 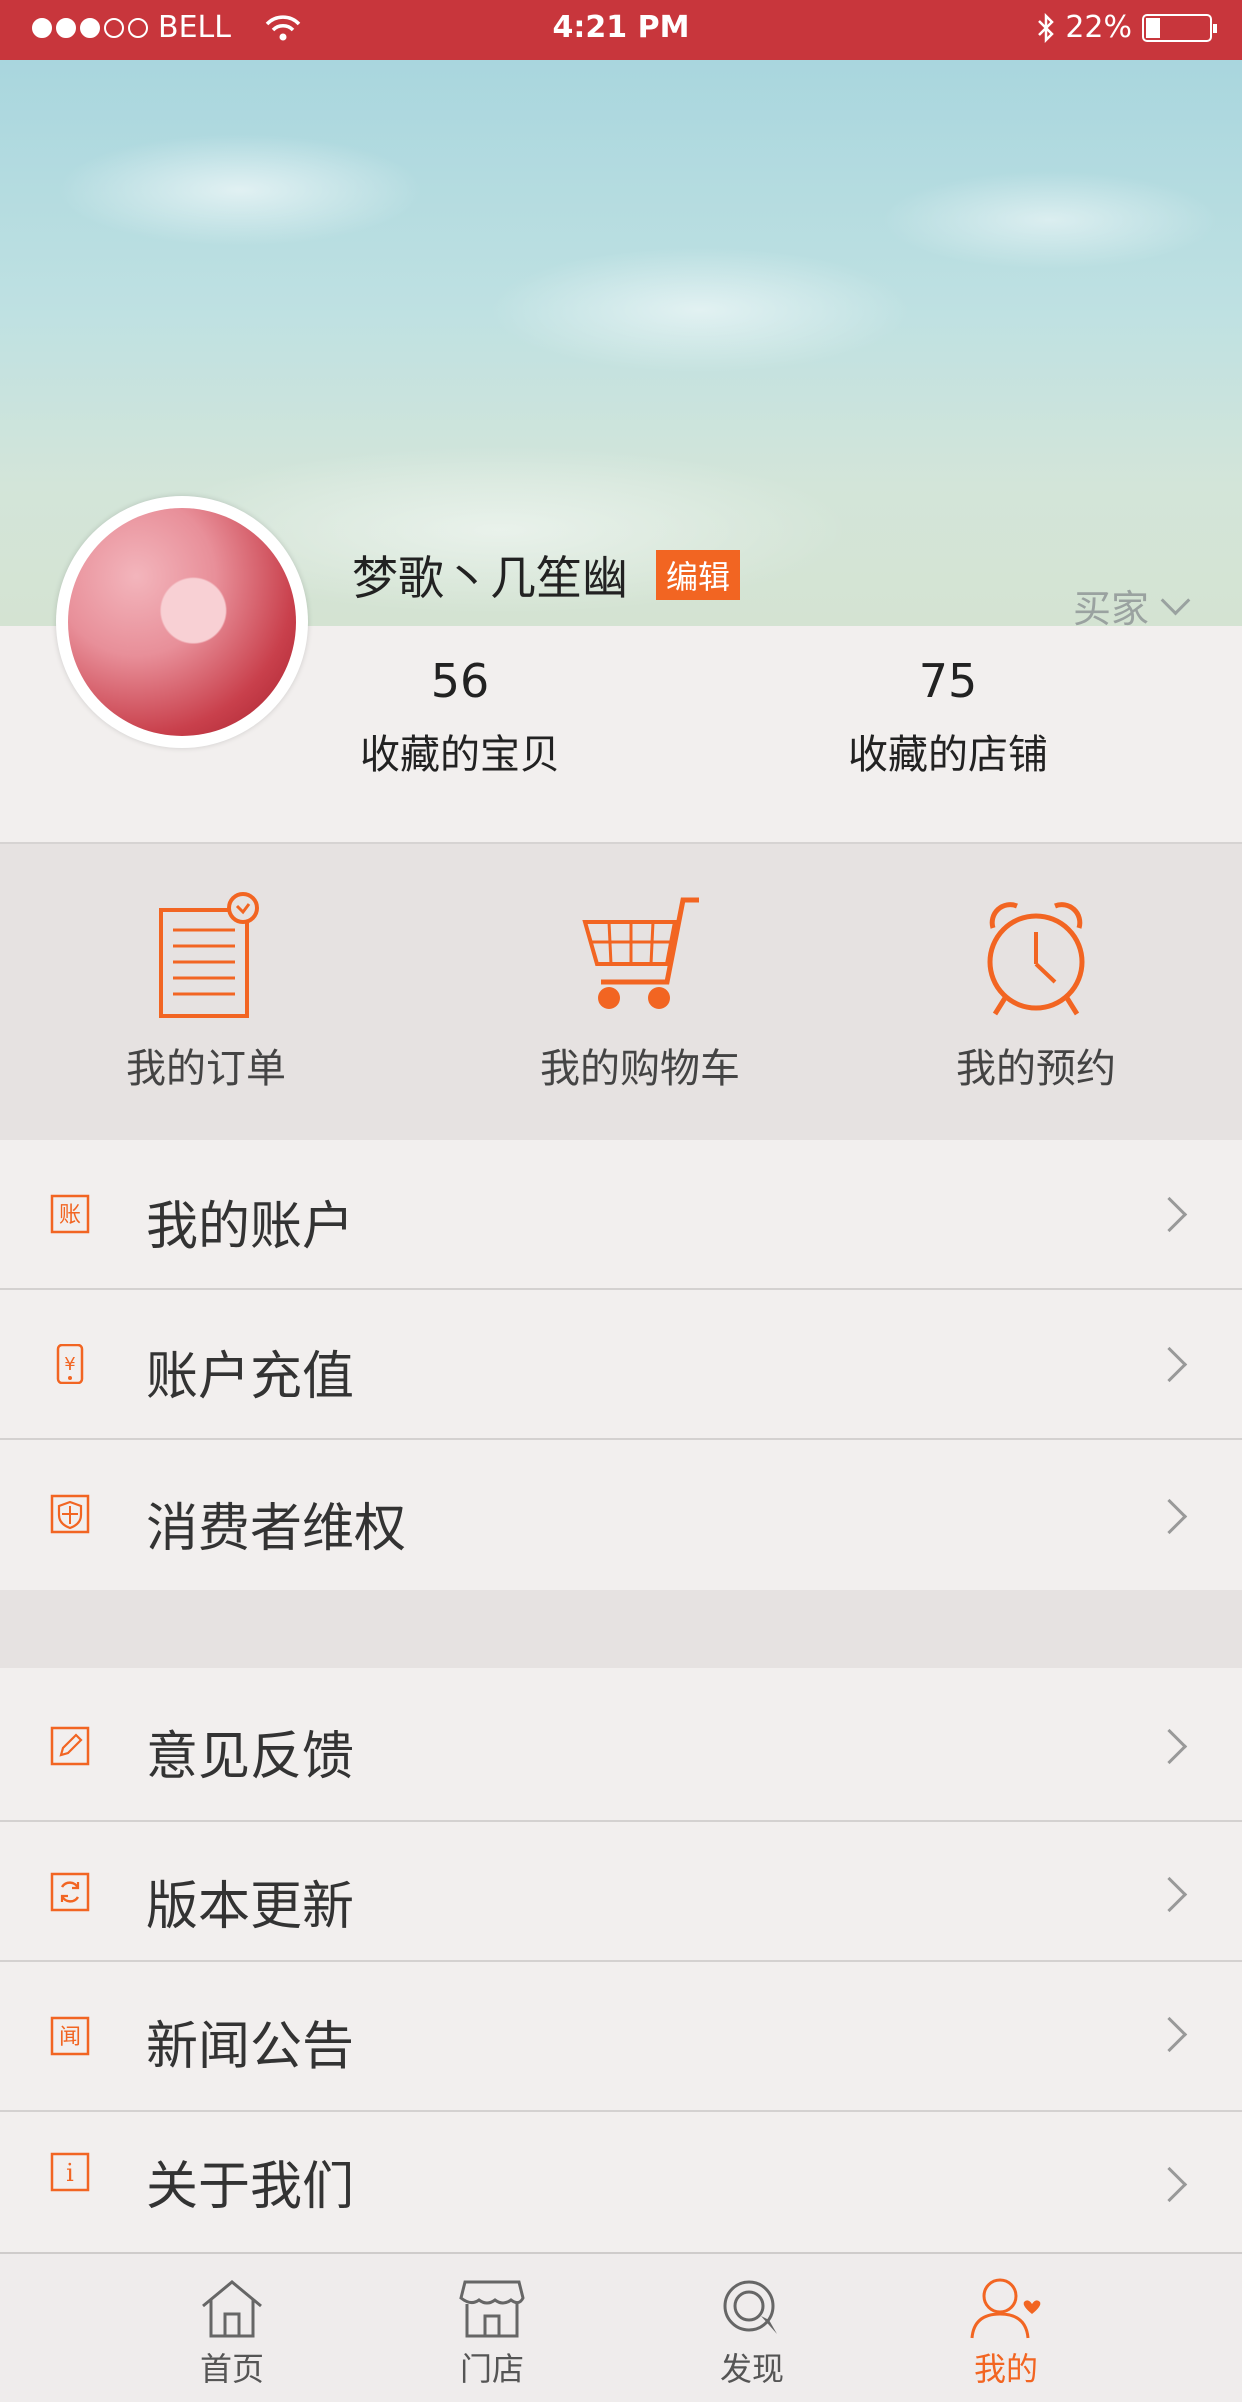 I want to click on shortcut-label: 我的预约, so click(x=1036, y=1069).